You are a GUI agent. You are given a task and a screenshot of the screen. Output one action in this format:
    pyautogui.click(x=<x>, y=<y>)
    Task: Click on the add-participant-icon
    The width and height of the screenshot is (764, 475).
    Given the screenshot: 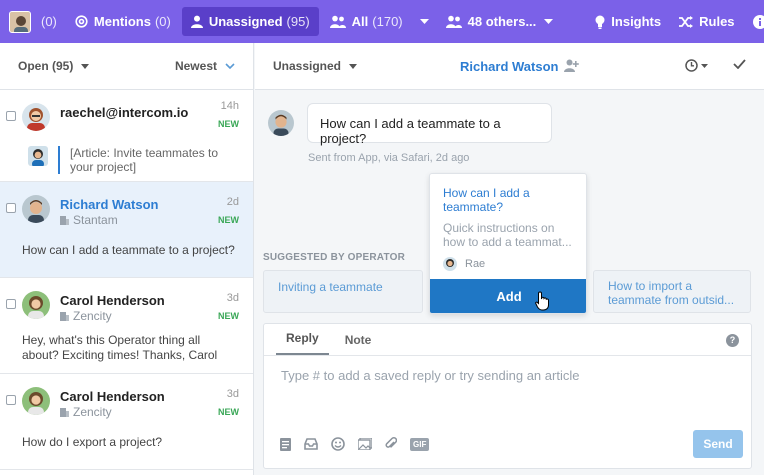 What is the action you would take?
    pyautogui.click(x=571, y=65)
    